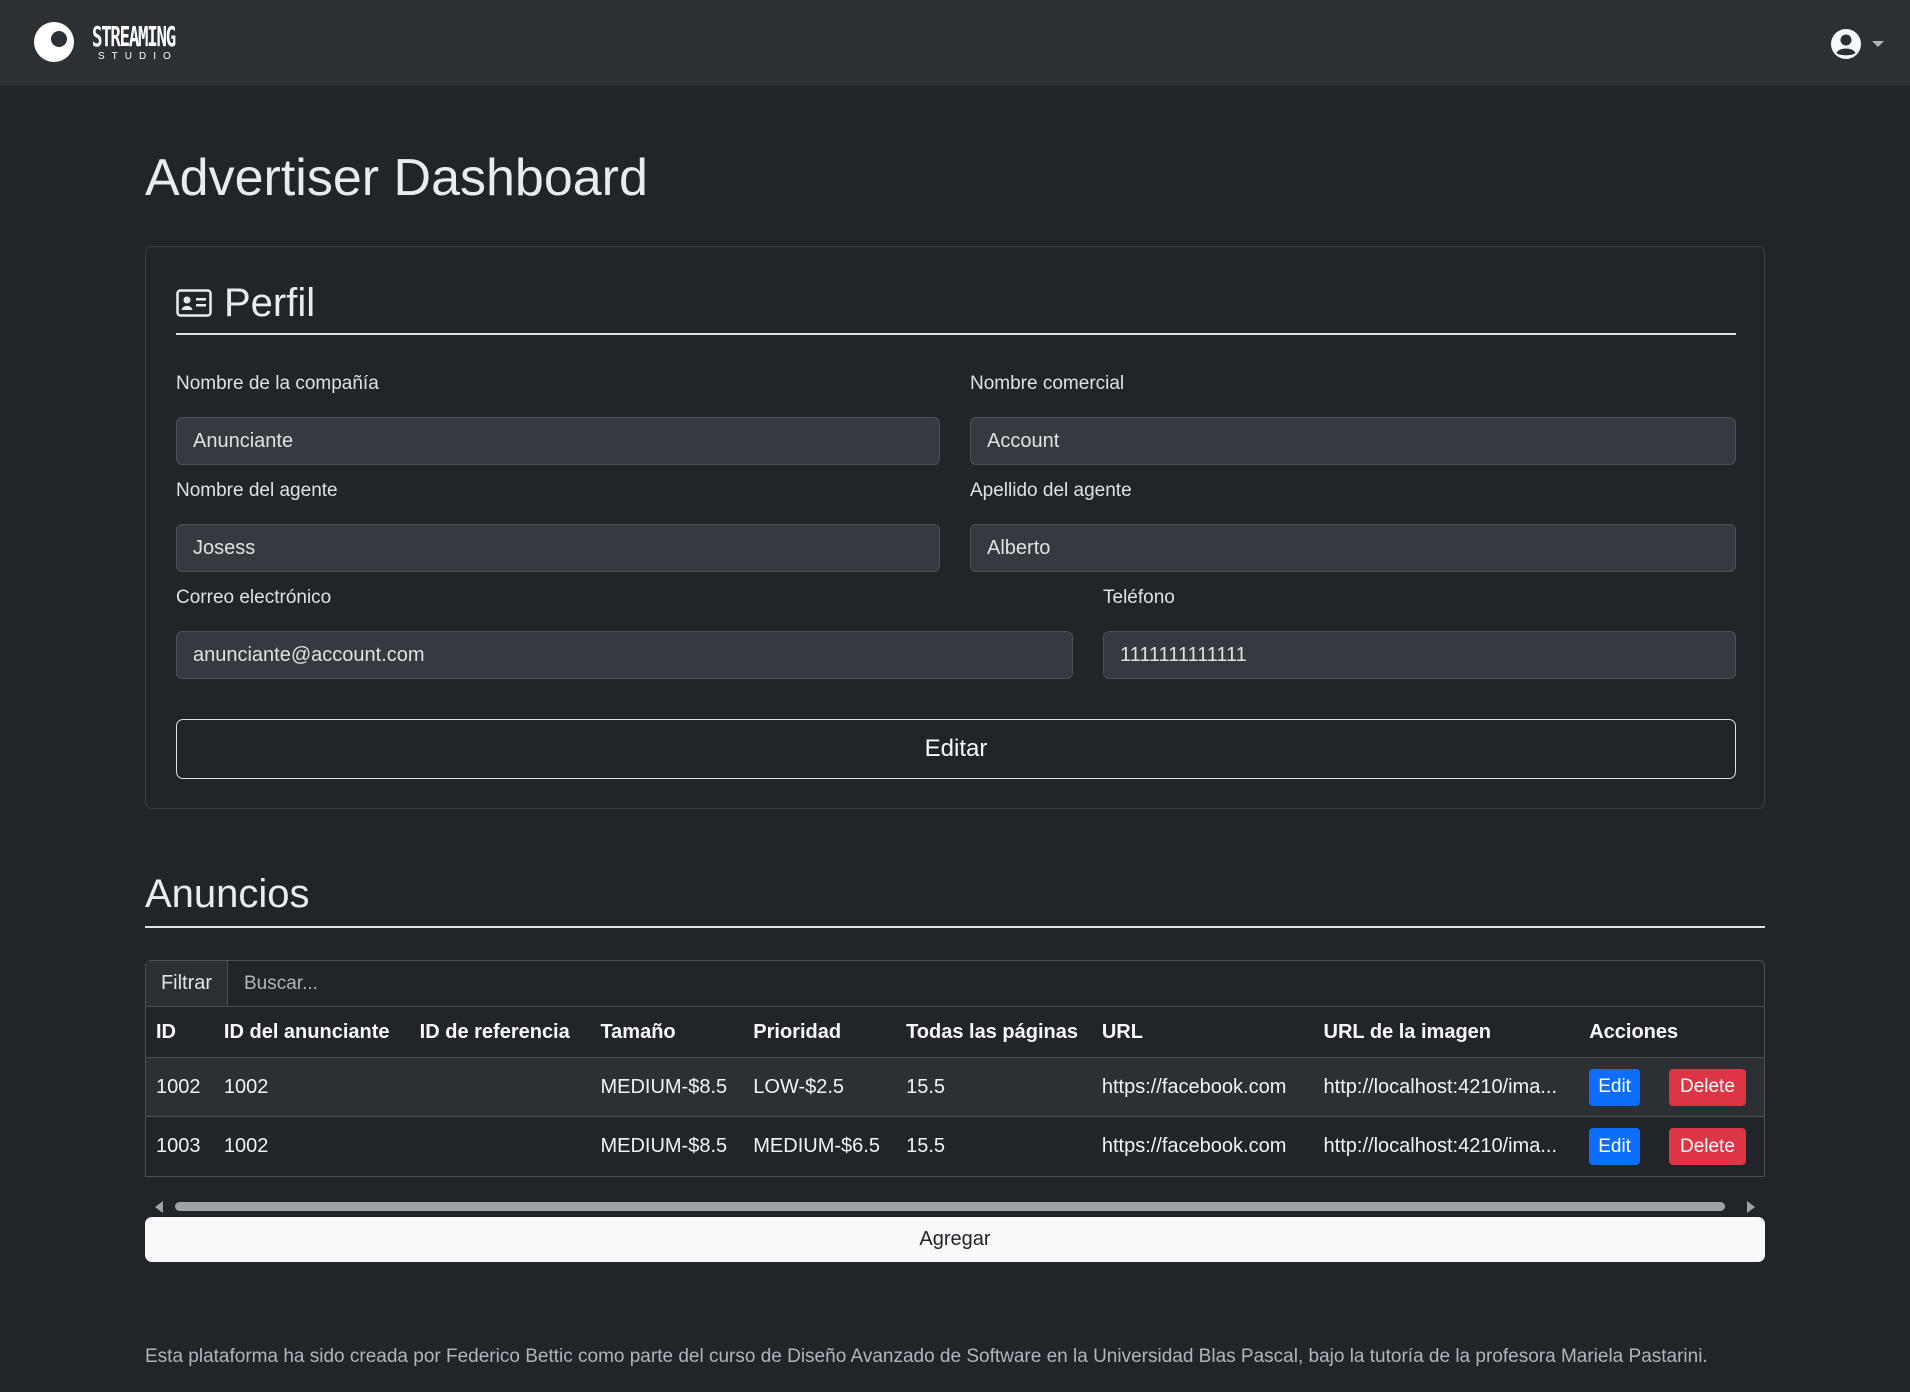  What do you see at coordinates (955, 1239) in the screenshot?
I see `add-ad-button: Agregar` at bounding box center [955, 1239].